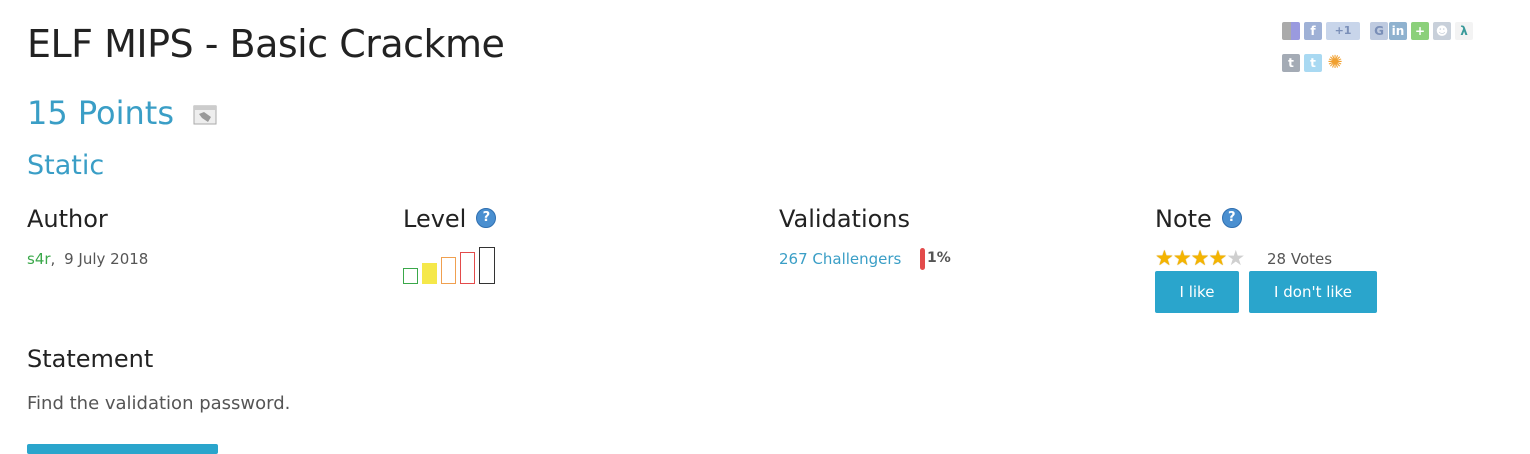  Describe the element at coordinates (1291, 63) in the screenshot. I see `tumblr-icon: t` at that location.